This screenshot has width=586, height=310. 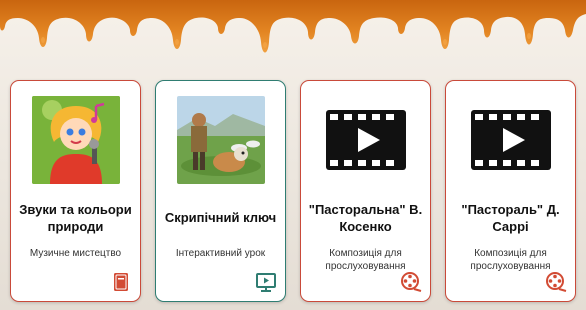 I want to click on card-title: "Пастораль" Д. Саррі, so click(x=510, y=218).